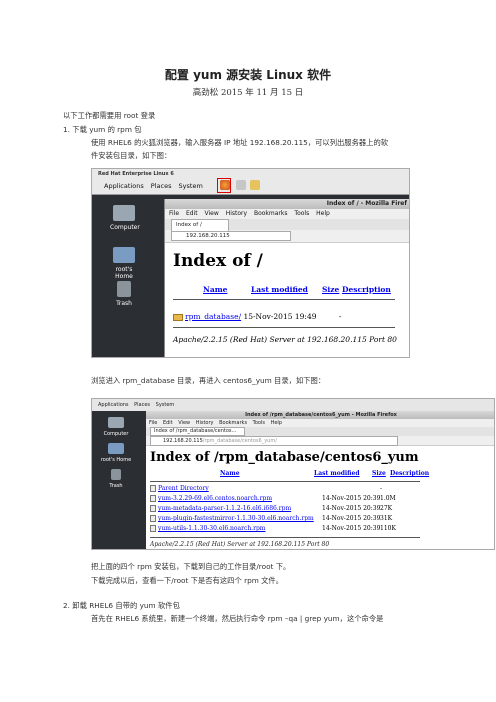 The width and height of the screenshot is (496, 702). I want to click on rpm-database-link: rpm_database/, so click(213, 316).